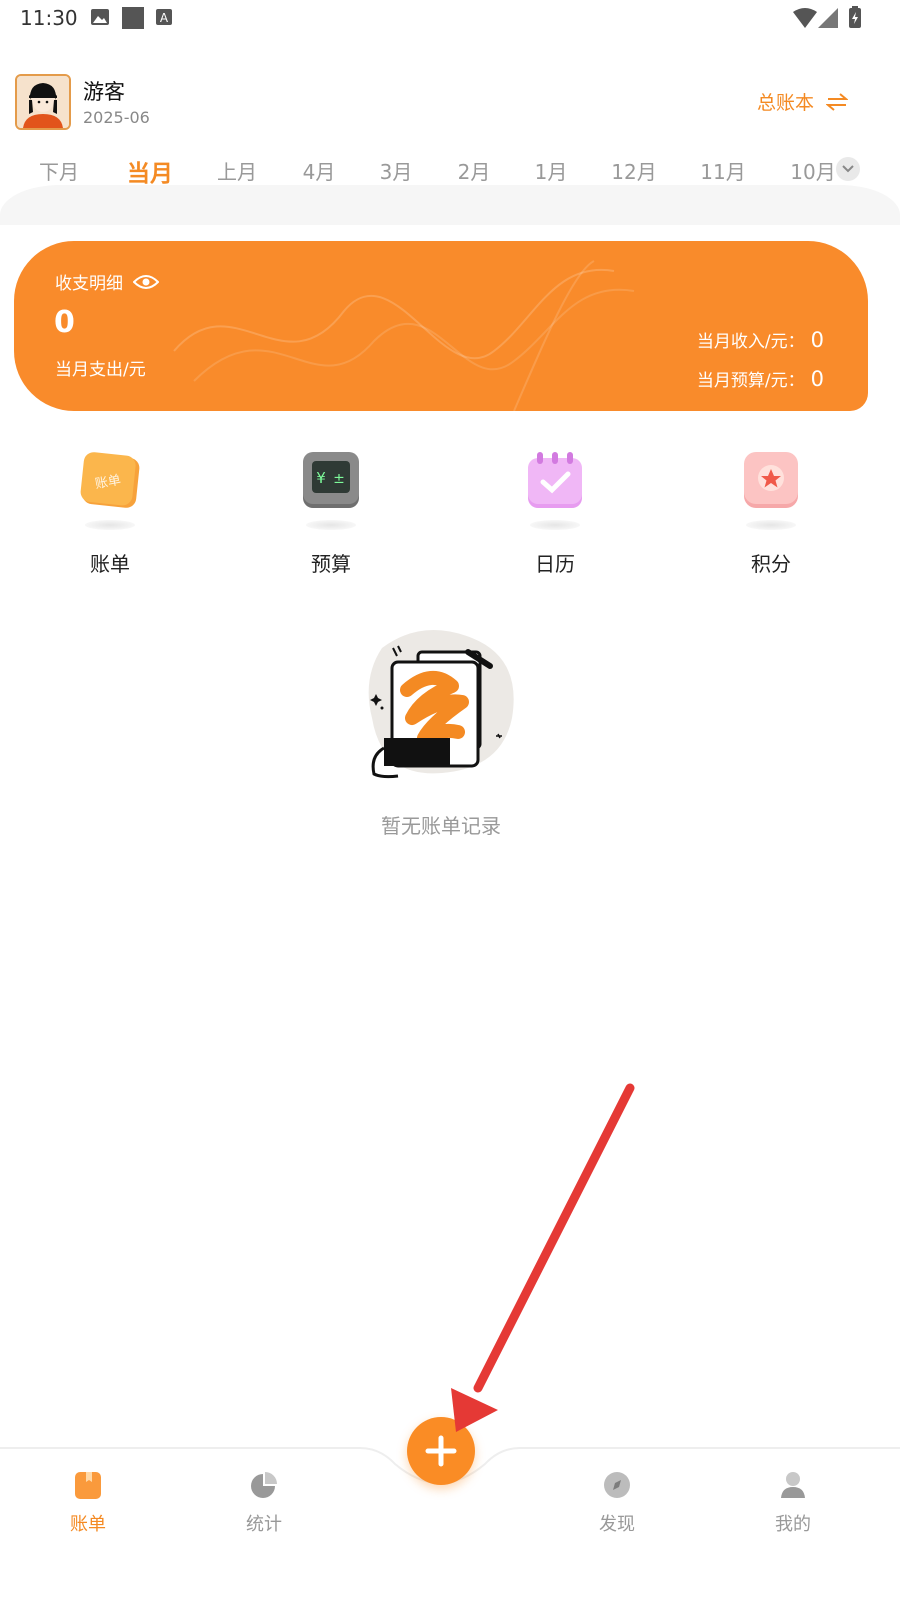 This screenshot has height=1600, width=900. I want to click on avatar-image, so click(43, 102).